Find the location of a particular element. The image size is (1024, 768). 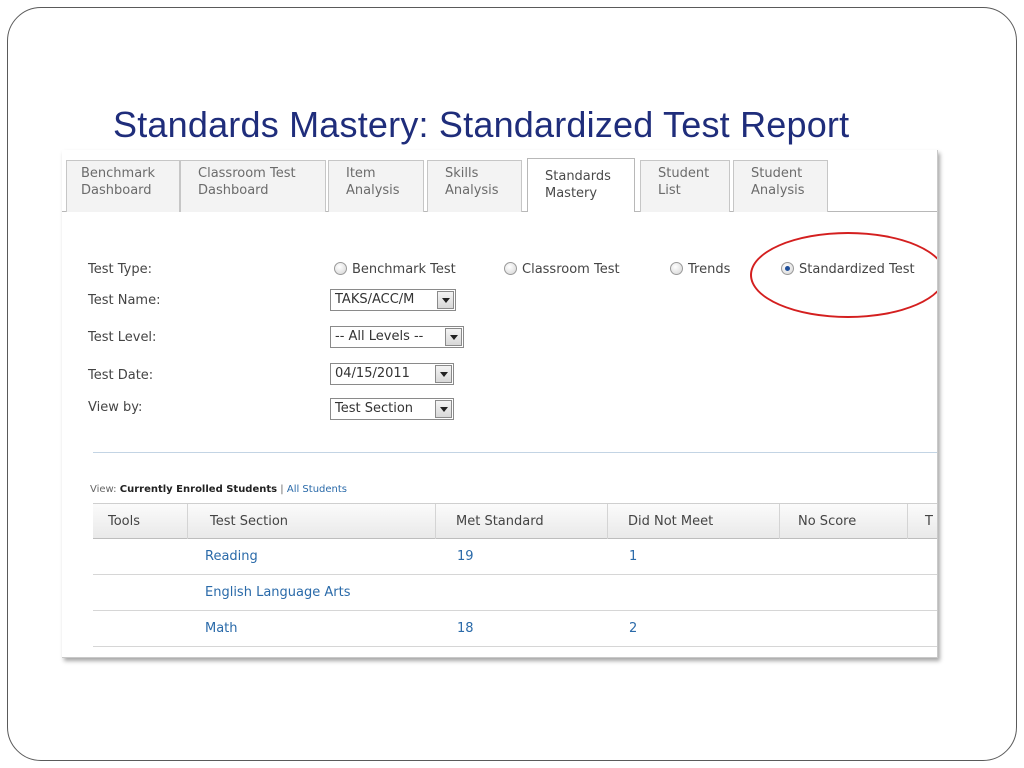

test-date-select: 04/15/2011 is located at coordinates (392, 374).